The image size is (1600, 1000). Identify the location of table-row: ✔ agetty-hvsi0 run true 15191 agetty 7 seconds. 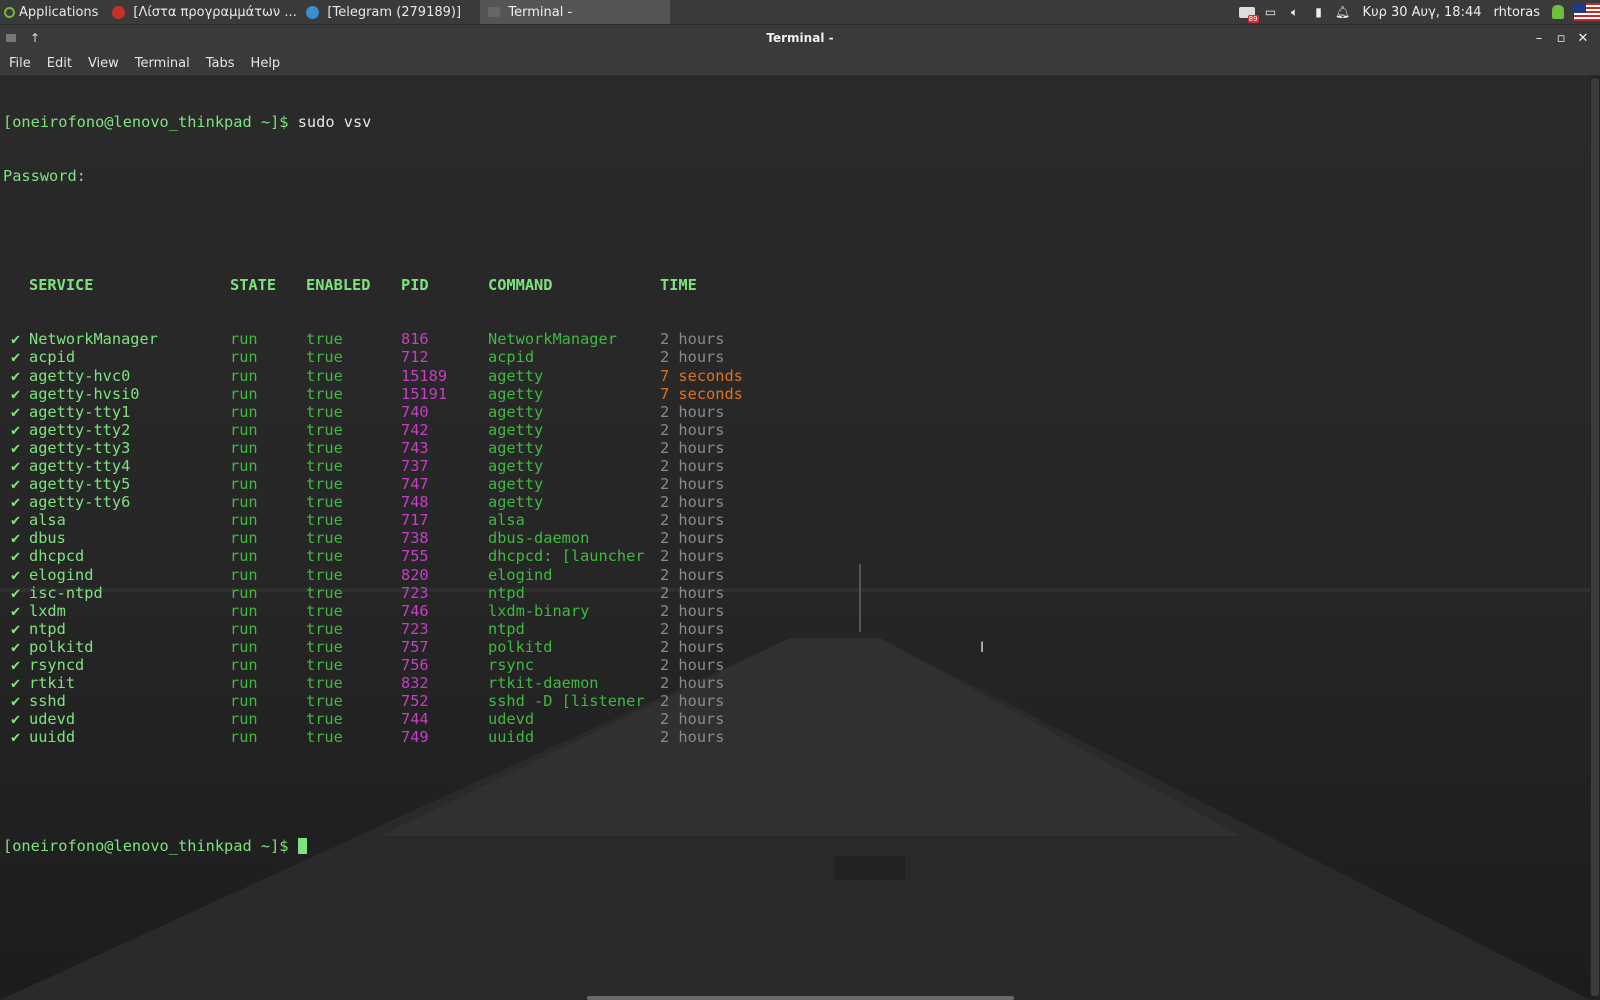
(373, 394).